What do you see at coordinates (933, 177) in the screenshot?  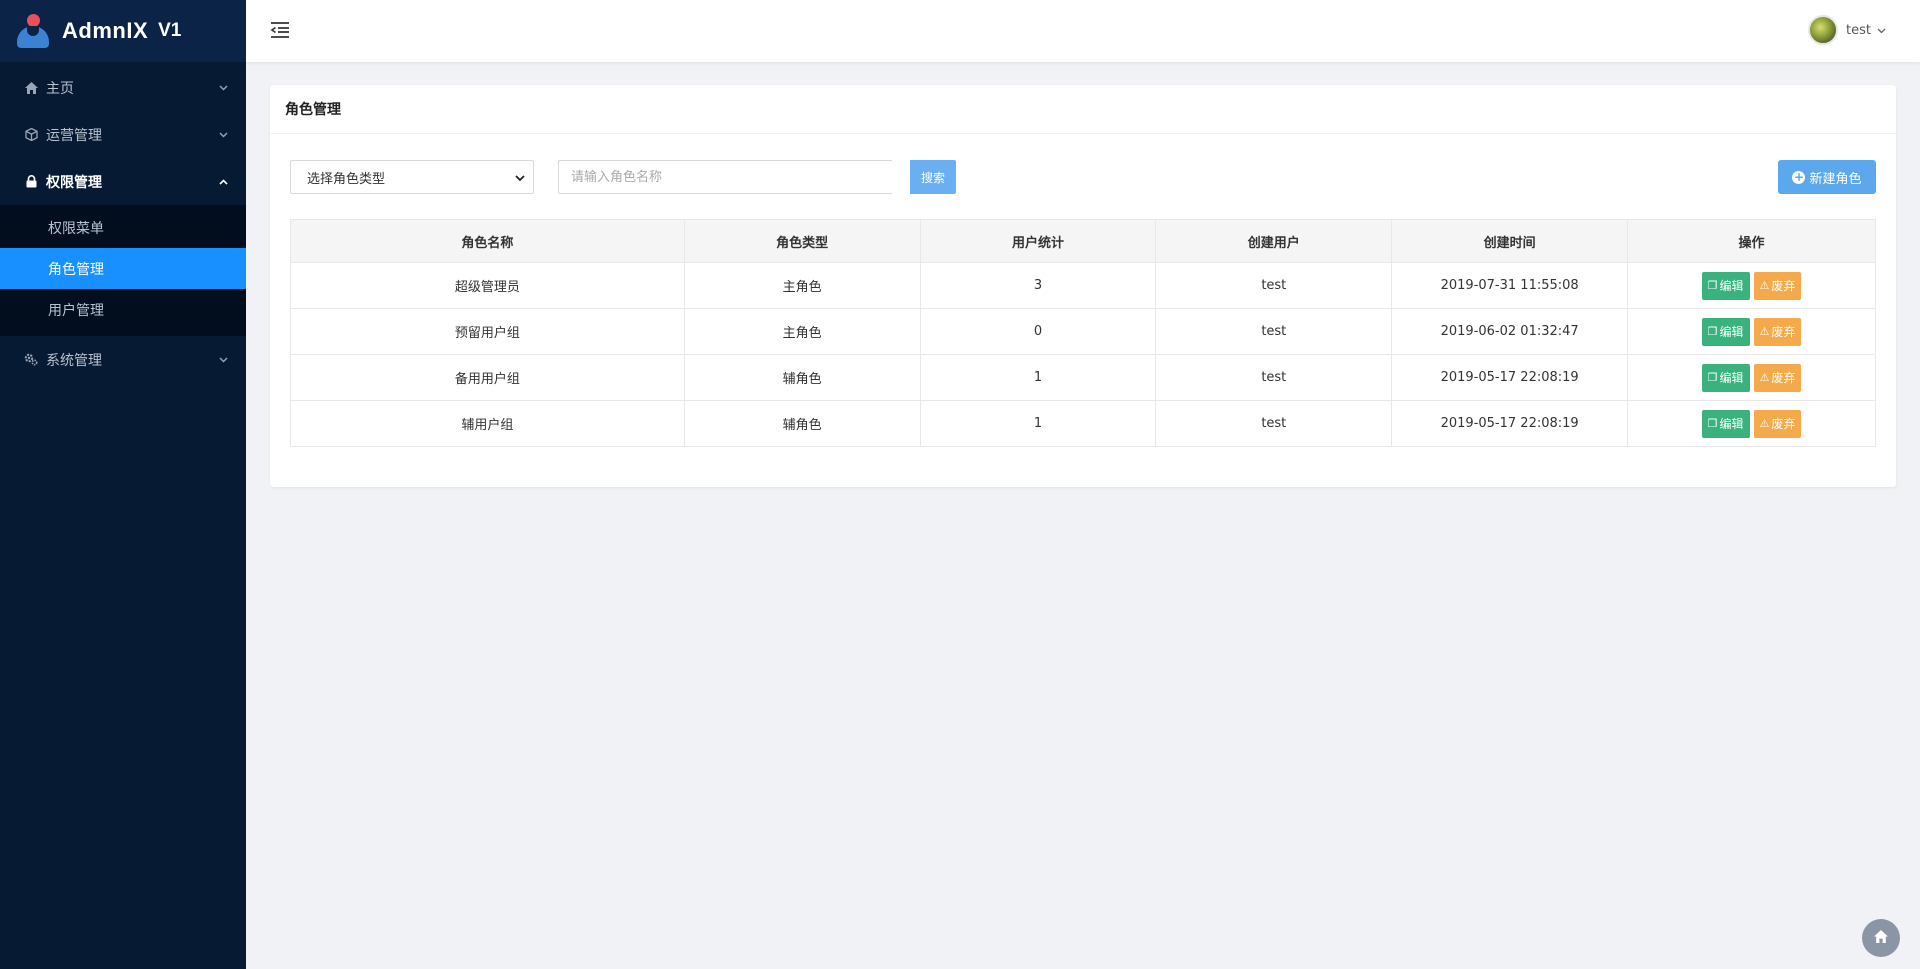 I see `search-button: 搜索` at bounding box center [933, 177].